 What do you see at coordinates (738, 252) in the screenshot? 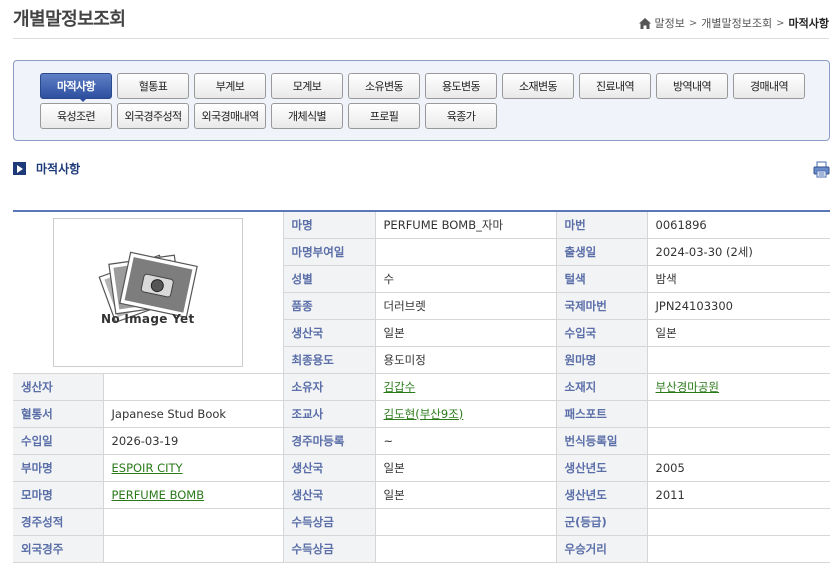
I see `value-birth-date: 2024-03-30 (2세)` at bounding box center [738, 252].